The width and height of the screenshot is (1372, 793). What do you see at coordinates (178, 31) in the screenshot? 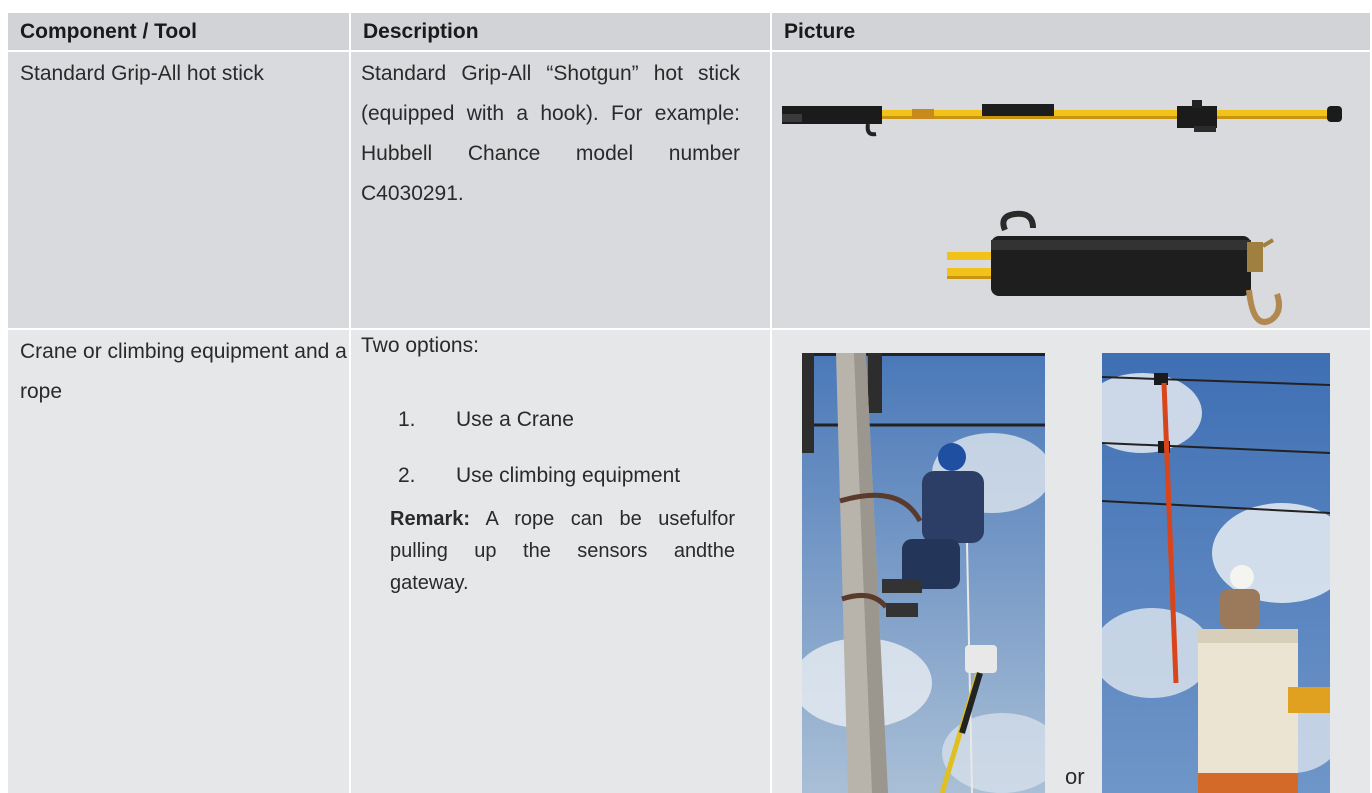
I see `header-component-tool: Component / Tool` at bounding box center [178, 31].